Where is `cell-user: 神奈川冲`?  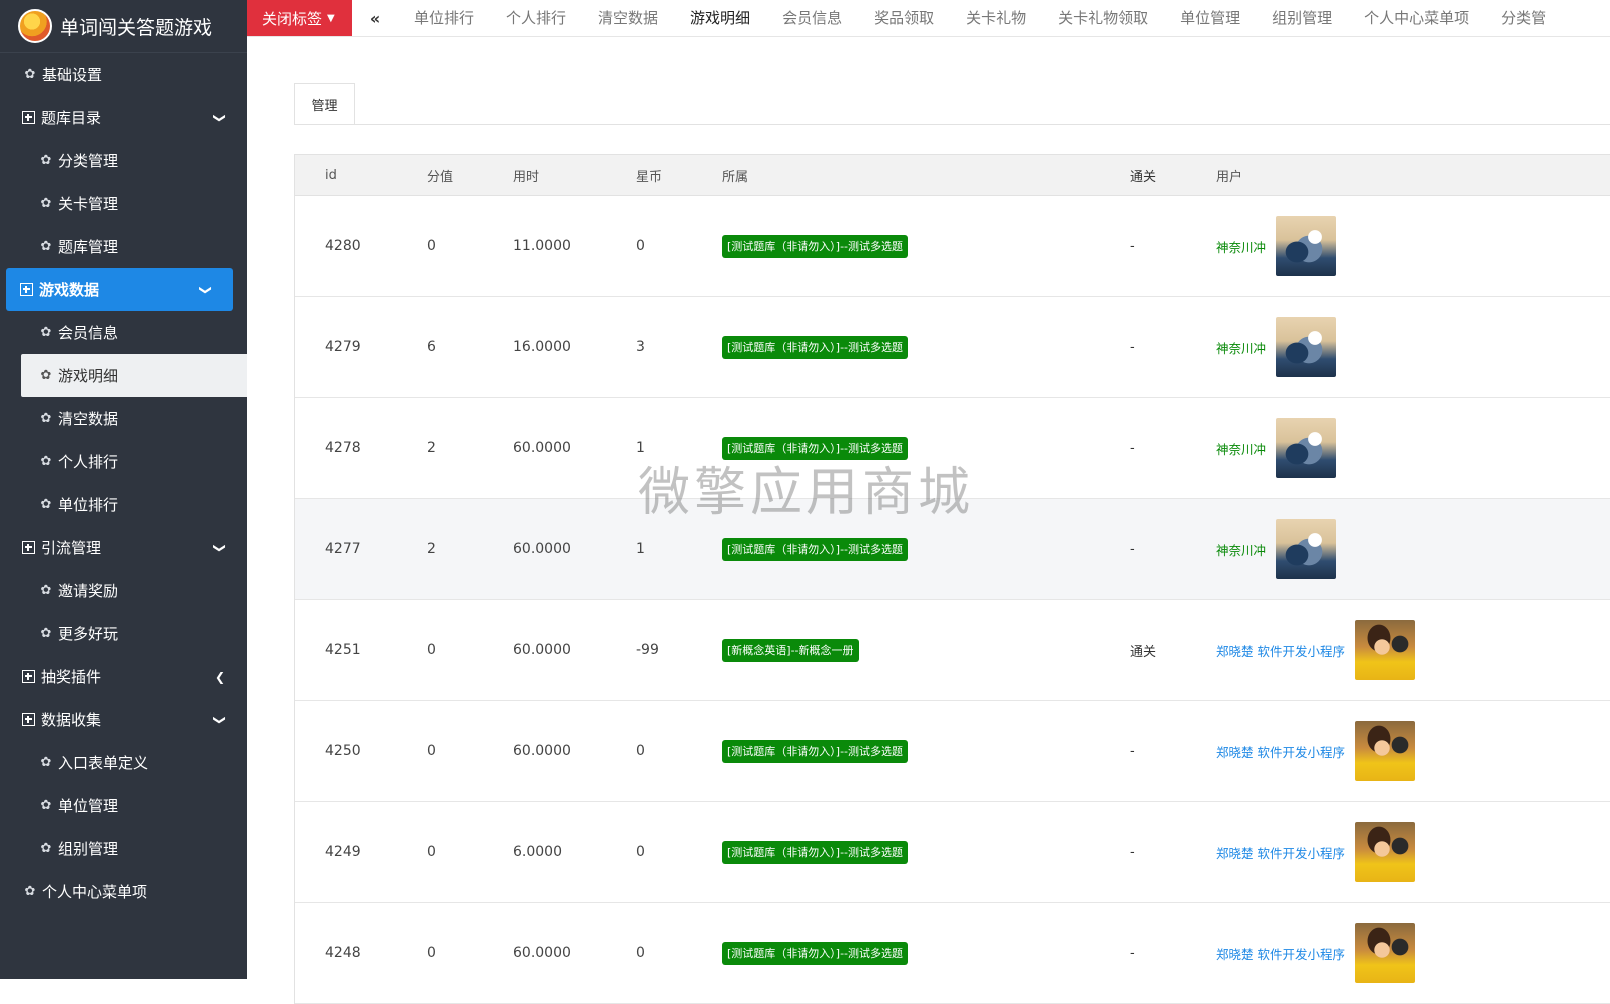
cell-user: 神奈川冲 is located at coordinates (1276, 347).